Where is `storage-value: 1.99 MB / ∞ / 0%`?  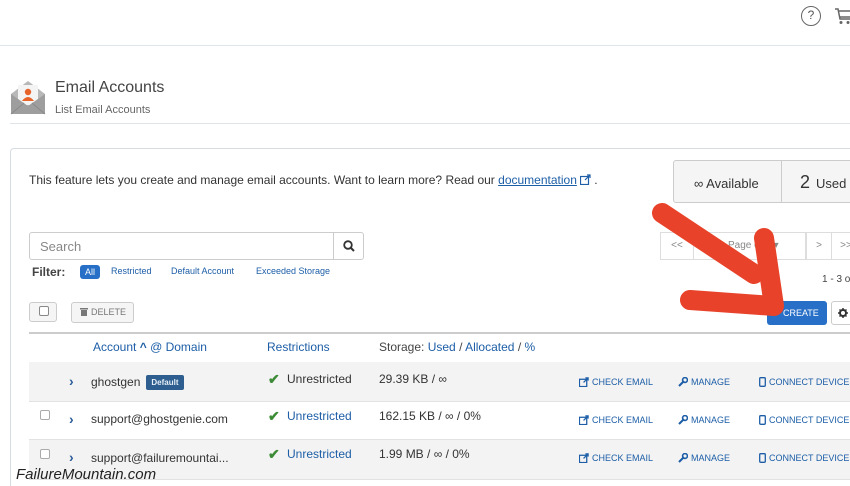 storage-value: 1.99 MB / ∞ / 0% is located at coordinates (424, 454).